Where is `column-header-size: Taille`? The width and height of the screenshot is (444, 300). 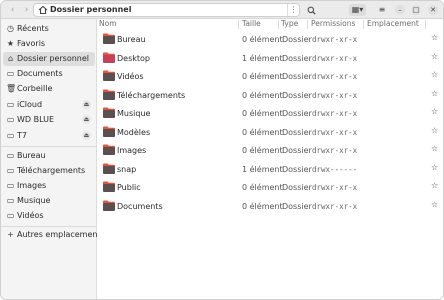 column-header-size: Taille is located at coordinates (251, 24).